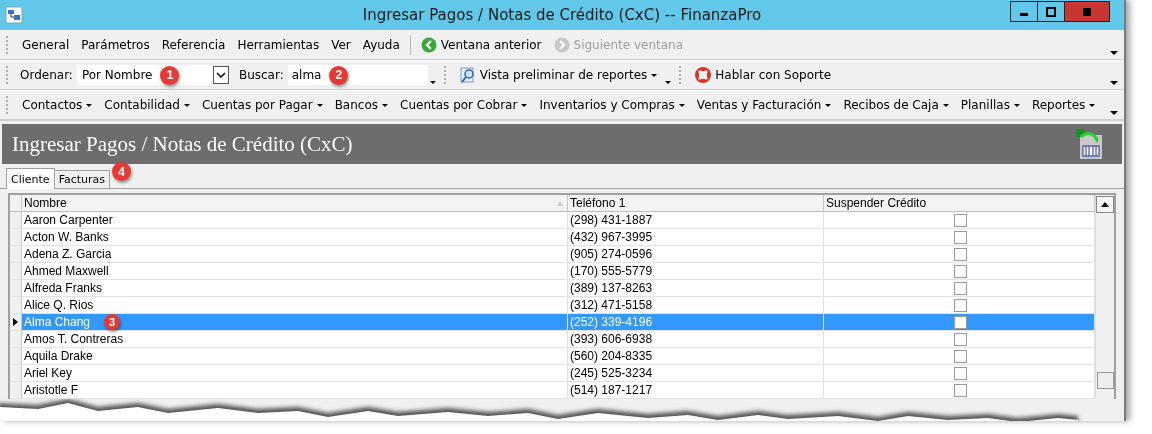 The width and height of the screenshot is (1152, 434). What do you see at coordinates (182, 144) in the screenshot?
I see `page-title: Ingresar Pagos / Notas de Crédito (CxC)` at bounding box center [182, 144].